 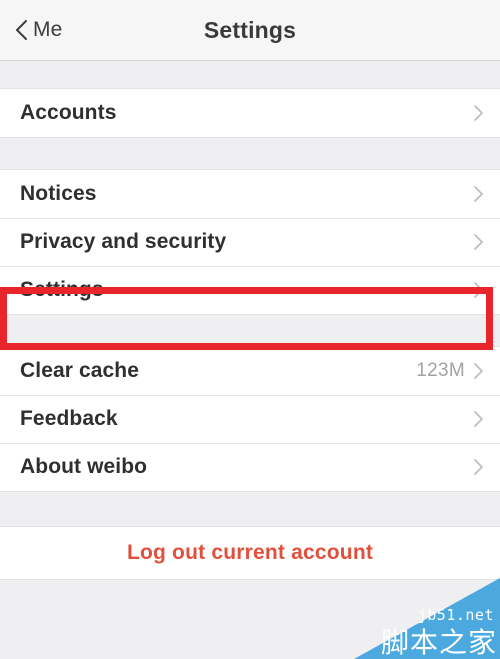 I want to click on log-out-button: Log out current account, so click(x=250, y=553).